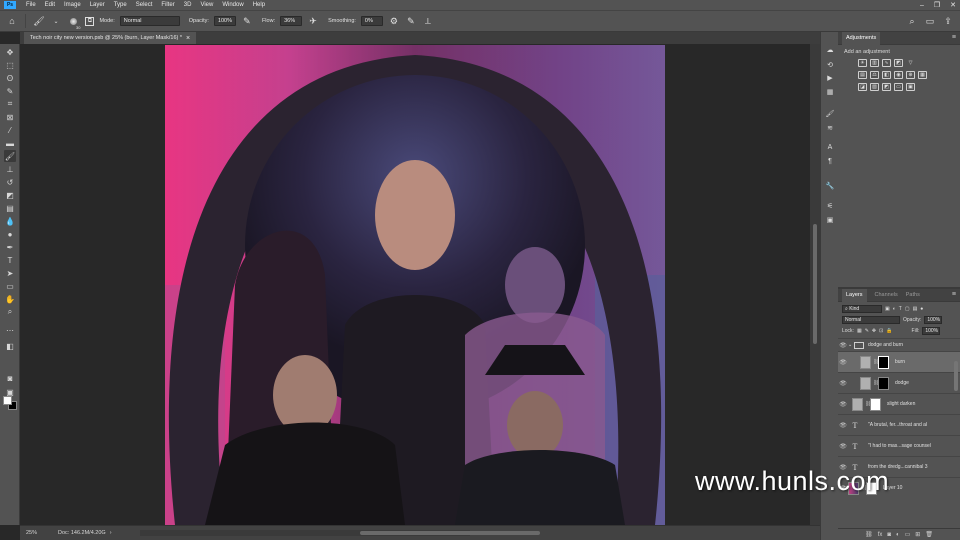 The image size is (960, 540). I want to click on mode-select: Normal, so click(149, 21).